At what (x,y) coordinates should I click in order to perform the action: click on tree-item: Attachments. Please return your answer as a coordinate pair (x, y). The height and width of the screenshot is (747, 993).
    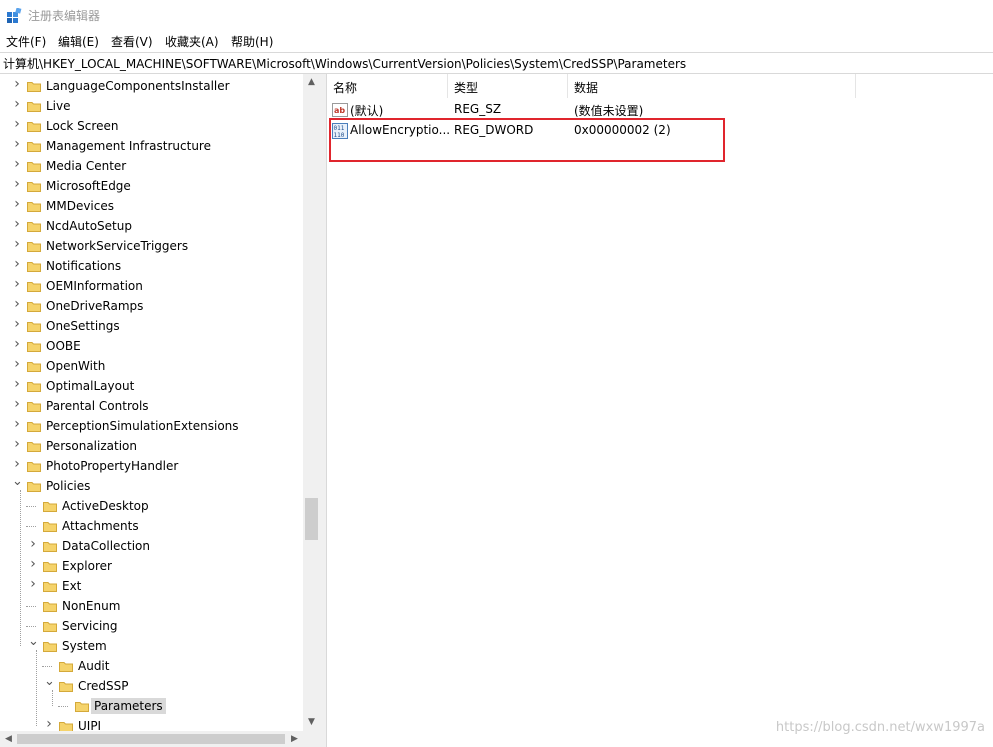
    Looking at the image, I should click on (151, 526).